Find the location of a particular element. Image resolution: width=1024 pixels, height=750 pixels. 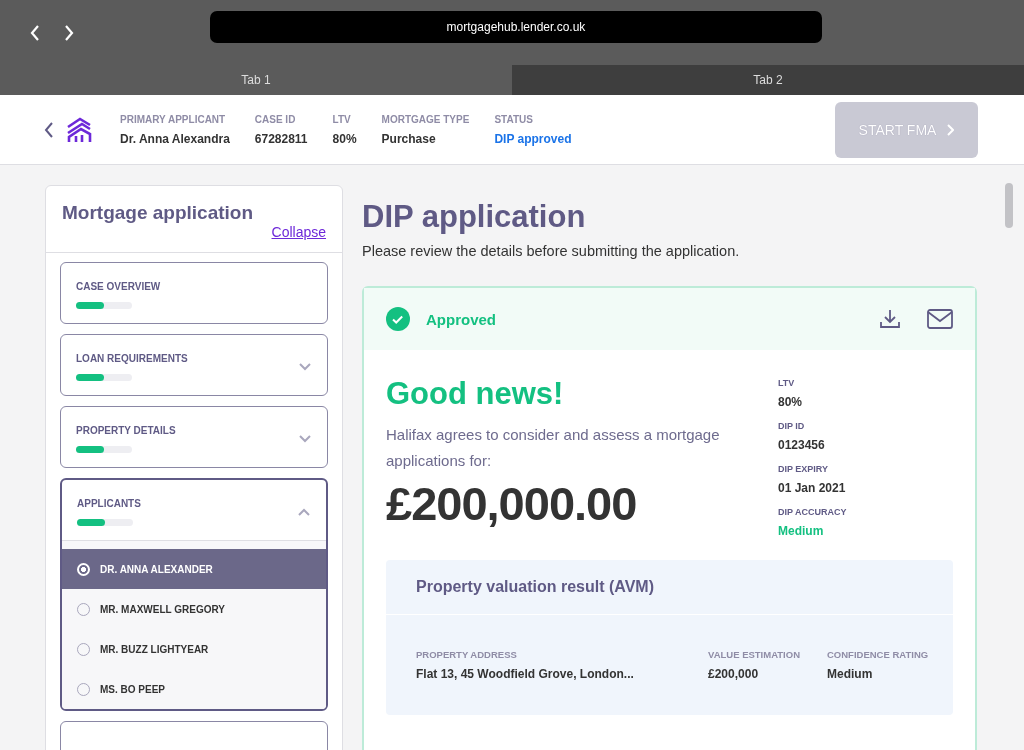

collapse-link: Collapse is located at coordinates (298, 232).